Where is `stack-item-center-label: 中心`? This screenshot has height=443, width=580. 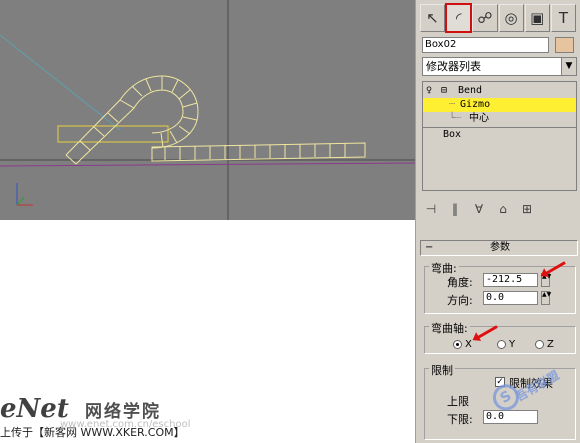
stack-item-center-label: 中心 is located at coordinates (479, 118).